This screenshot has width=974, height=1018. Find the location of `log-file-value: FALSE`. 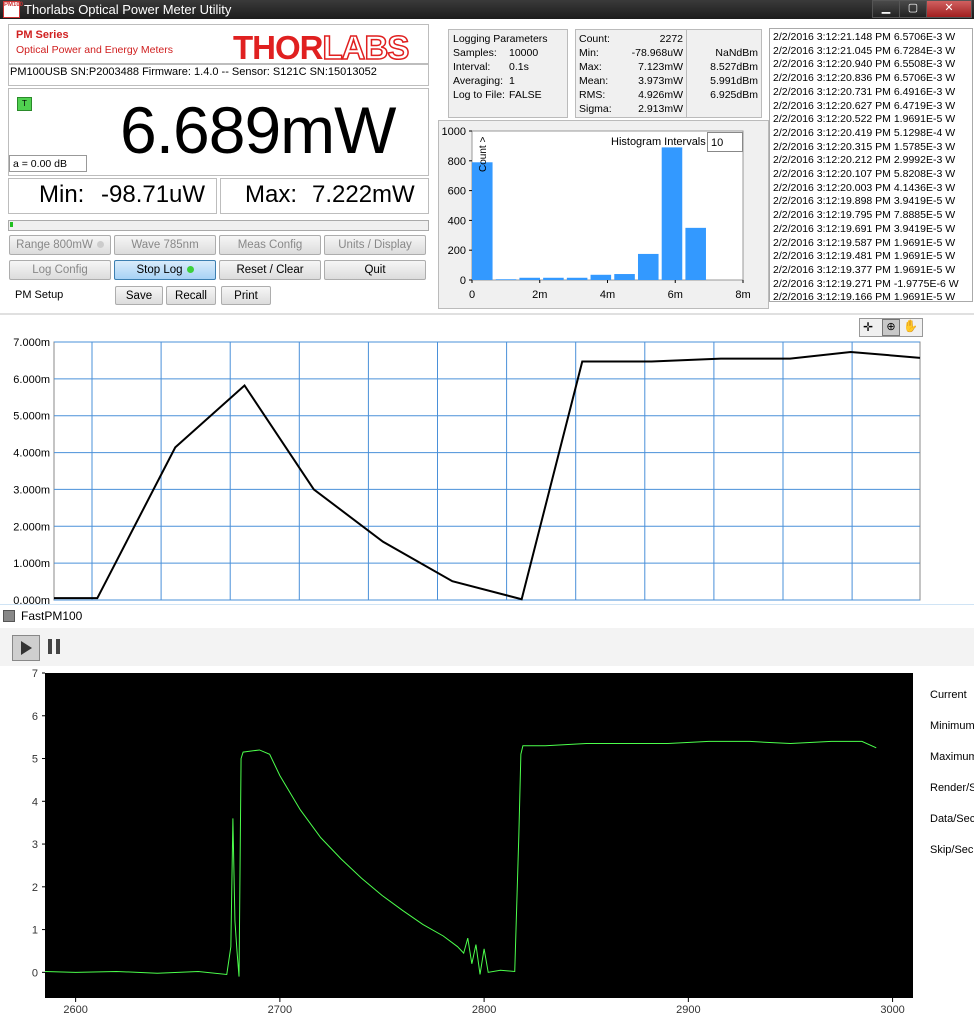

log-file-value: FALSE is located at coordinates (525, 95).